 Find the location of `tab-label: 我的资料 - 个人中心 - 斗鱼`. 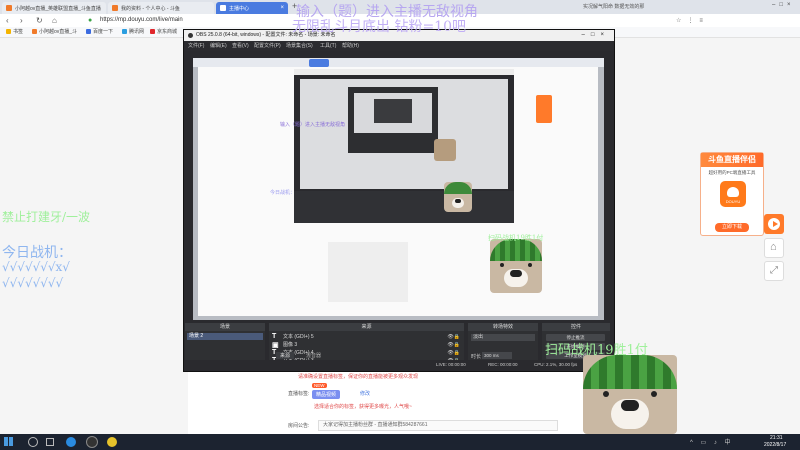

tab-label: 我的资料 - 个人中心 - 斗鱼 is located at coordinates (150, 8).